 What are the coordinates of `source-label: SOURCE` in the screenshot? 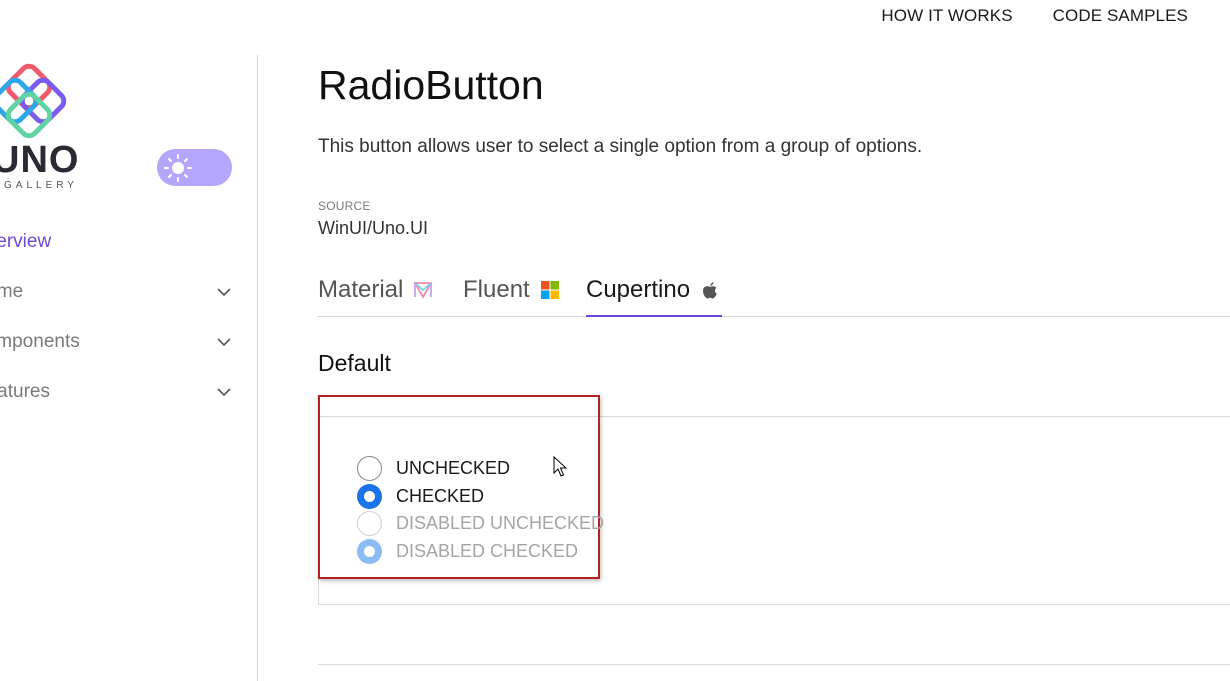 It's located at (344, 206).